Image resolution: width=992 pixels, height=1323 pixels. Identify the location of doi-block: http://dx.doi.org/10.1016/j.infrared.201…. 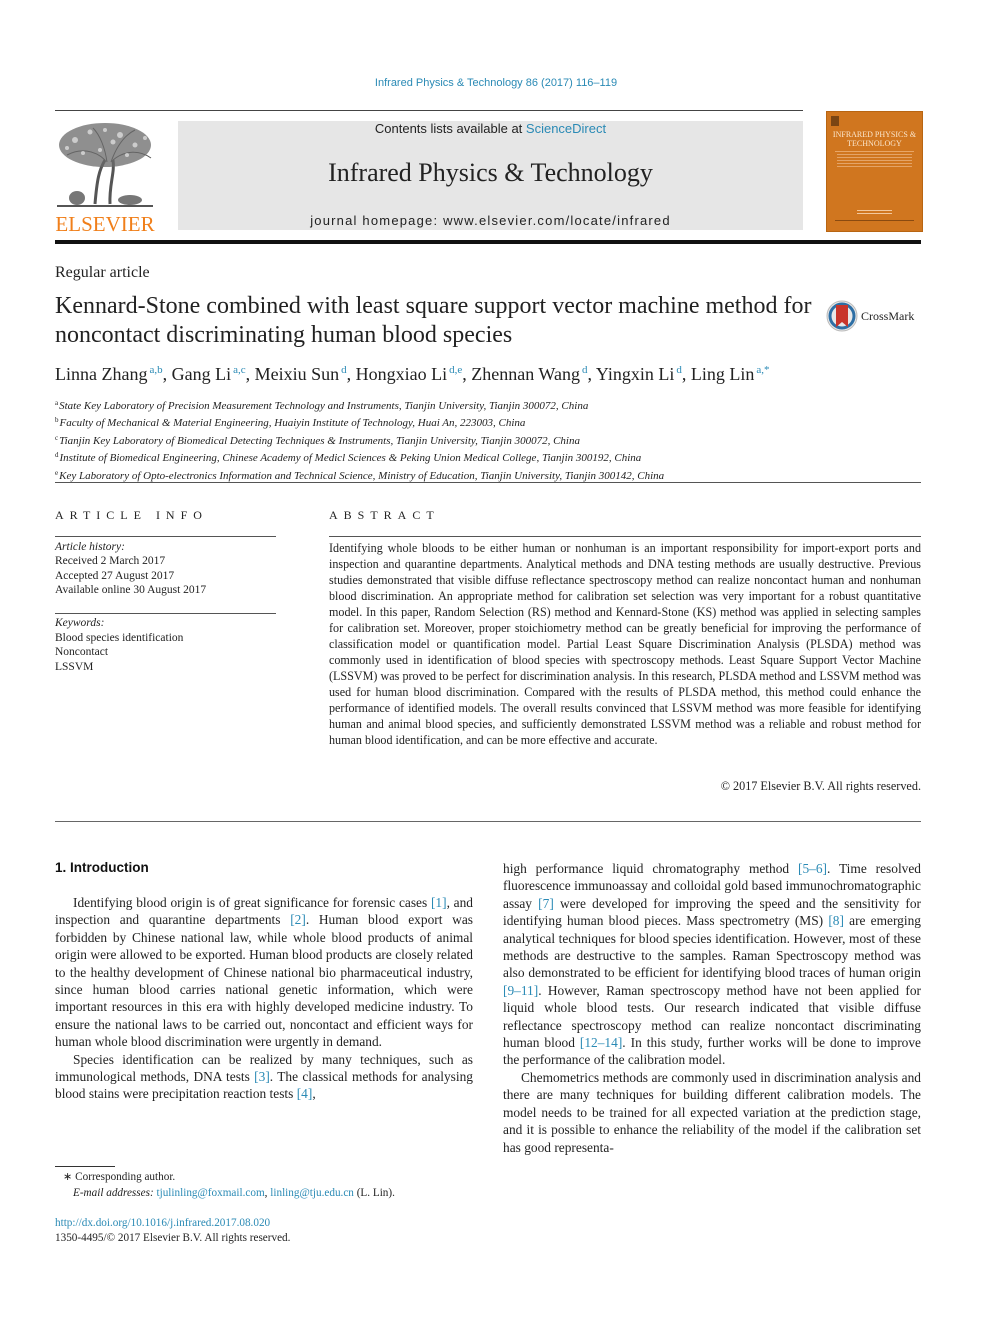
(172, 1231).